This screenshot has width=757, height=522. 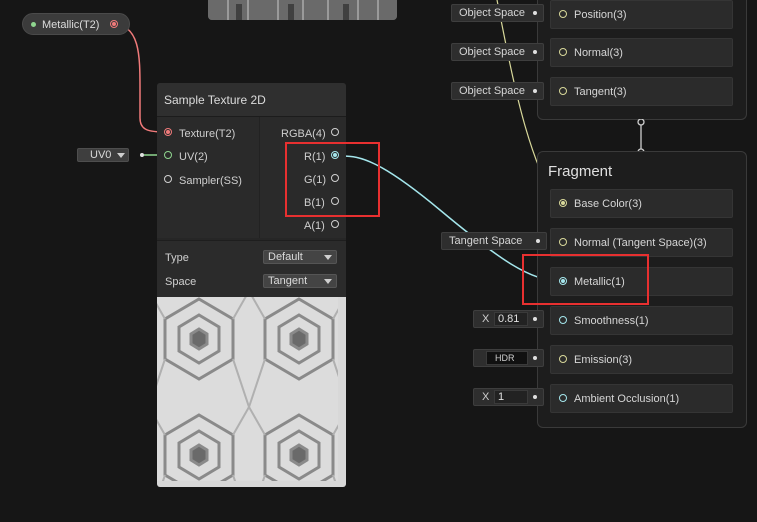 What do you see at coordinates (563, 242) in the screenshot?
I see `normal-ts-port` at bounding box center [563, 242].